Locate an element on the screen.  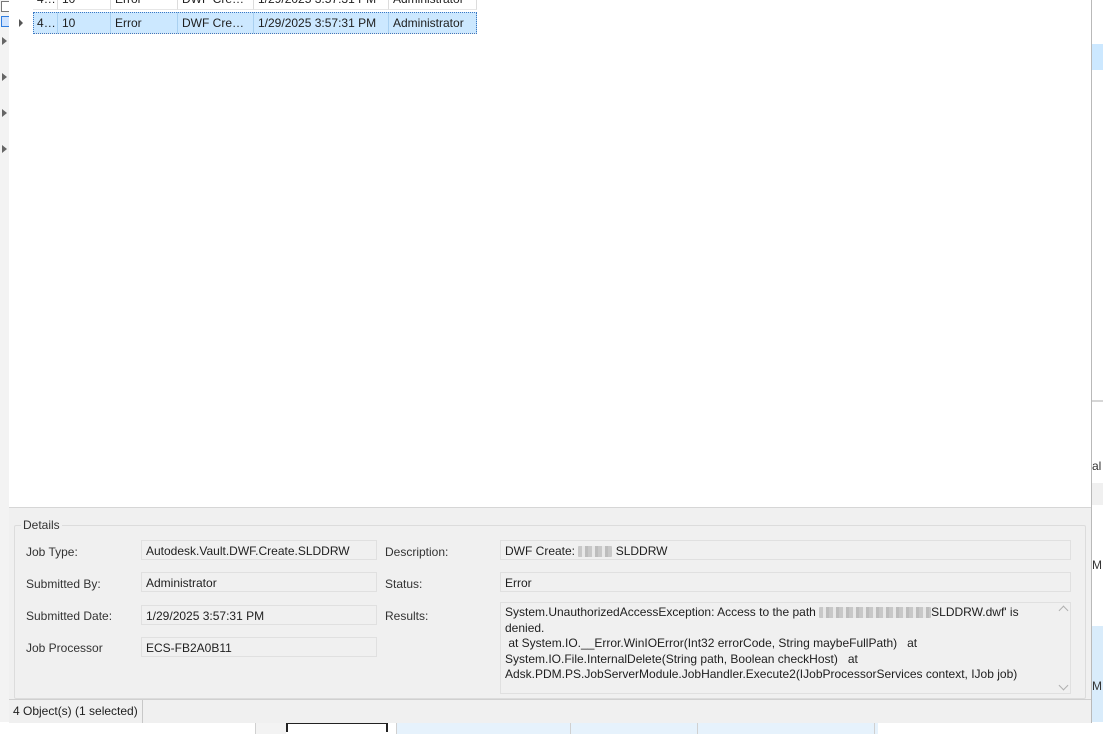
description-suffix: SLDDRW is located at coordinates (641, 551).